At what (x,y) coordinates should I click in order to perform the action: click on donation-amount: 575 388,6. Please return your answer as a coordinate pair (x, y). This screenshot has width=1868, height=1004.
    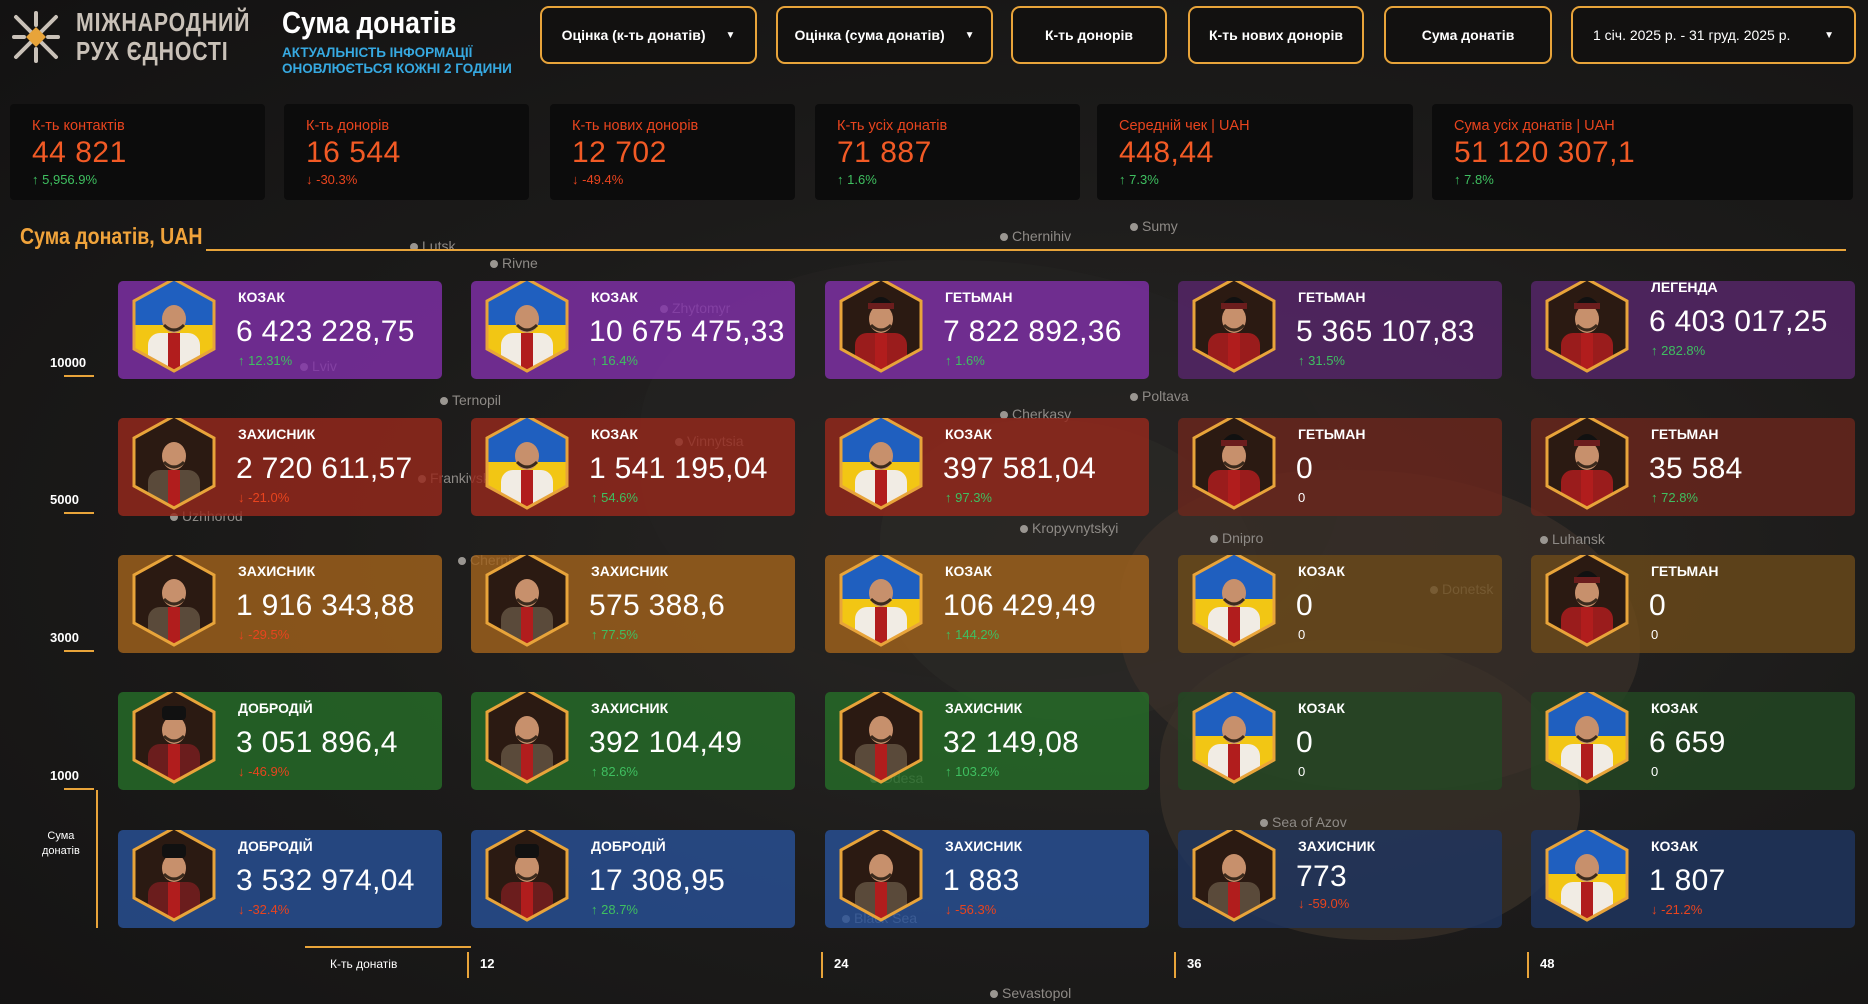
    Looking at the image, I should click on (657, 605).